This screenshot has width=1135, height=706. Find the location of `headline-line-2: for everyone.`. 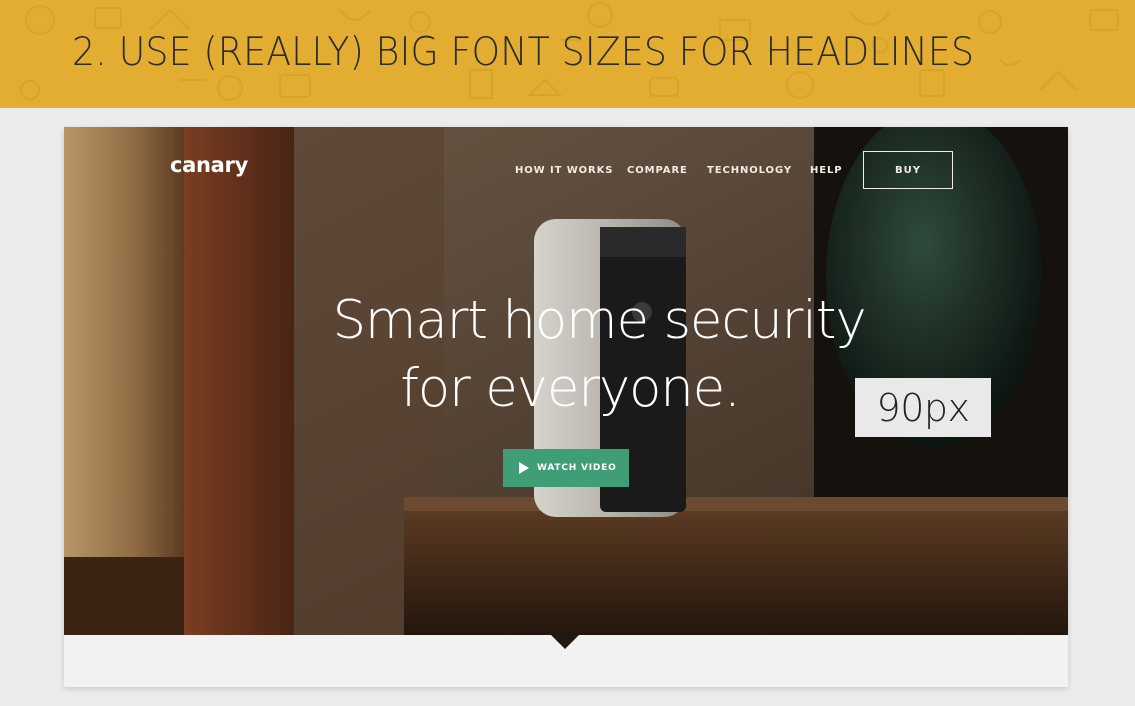

headline-line-2: for everyone. is located at coordinates (570, 388).